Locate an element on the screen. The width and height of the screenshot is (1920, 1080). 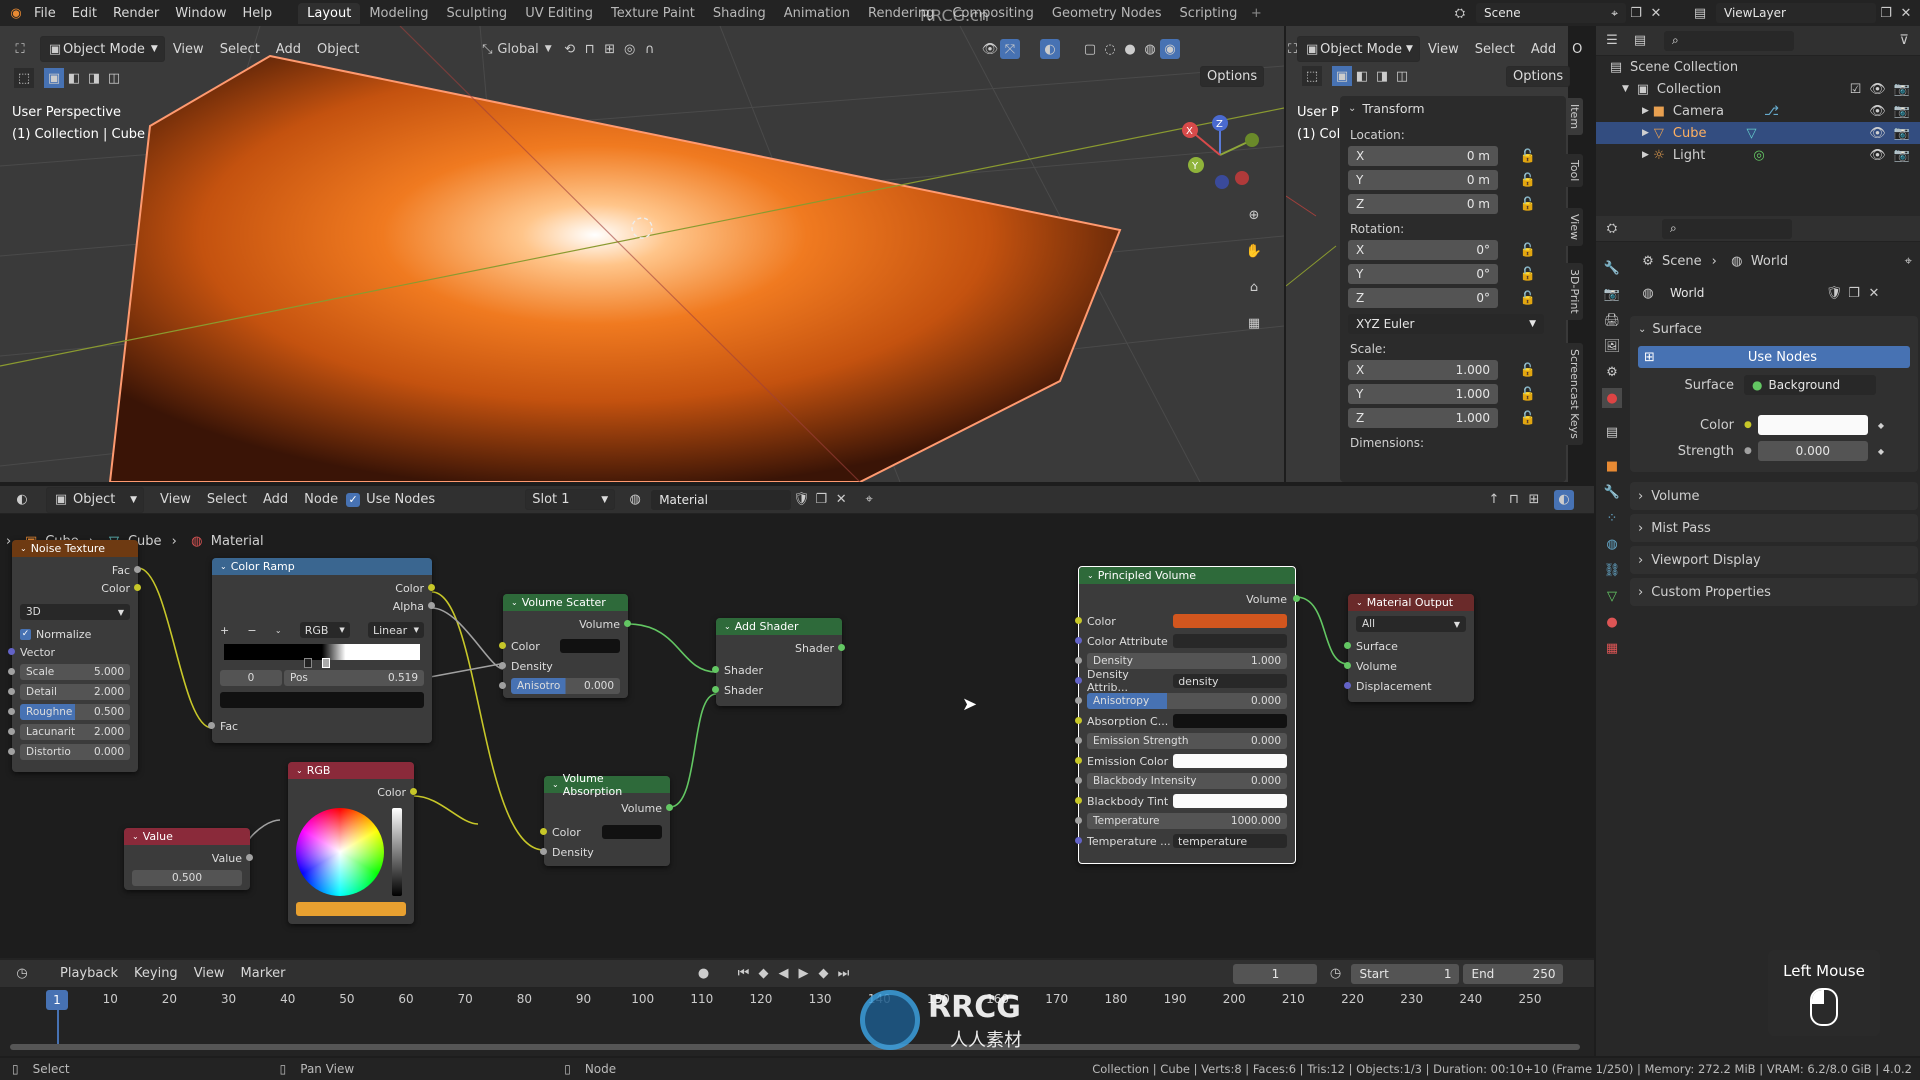
scale-field: Scale 5.000 is located at coordinates (75, 672).